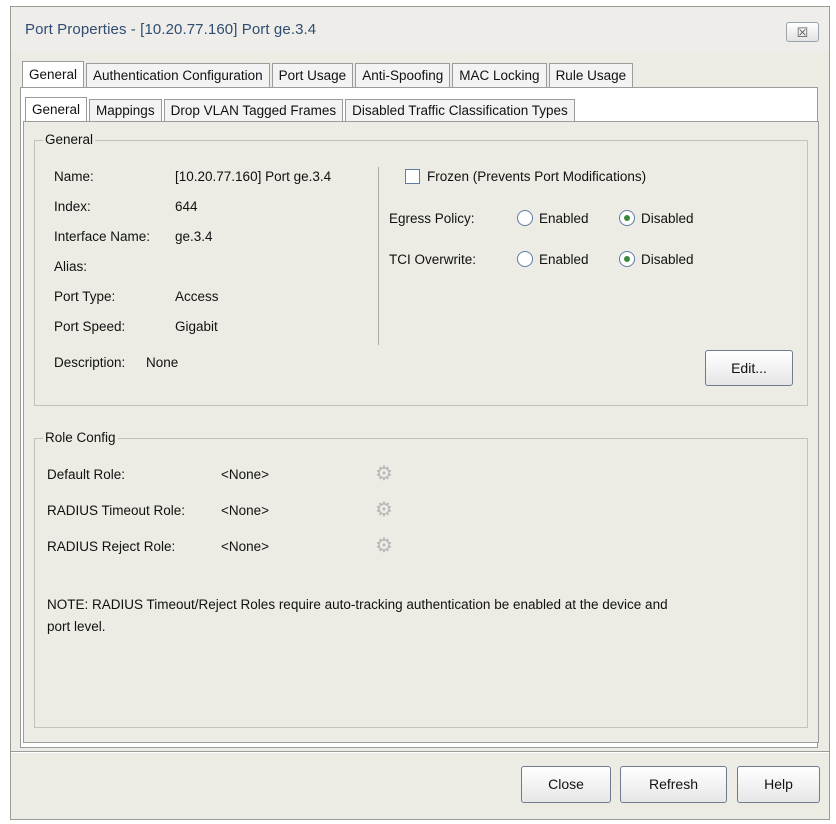 This screenshot has width=836, height=824. Describe the element at coordinates (74, 176) in the screenshot. I see `name-label: Name:` at that location.